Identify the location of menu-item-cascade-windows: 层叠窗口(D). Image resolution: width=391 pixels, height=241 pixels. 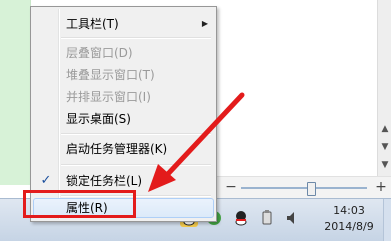
(123, 53).